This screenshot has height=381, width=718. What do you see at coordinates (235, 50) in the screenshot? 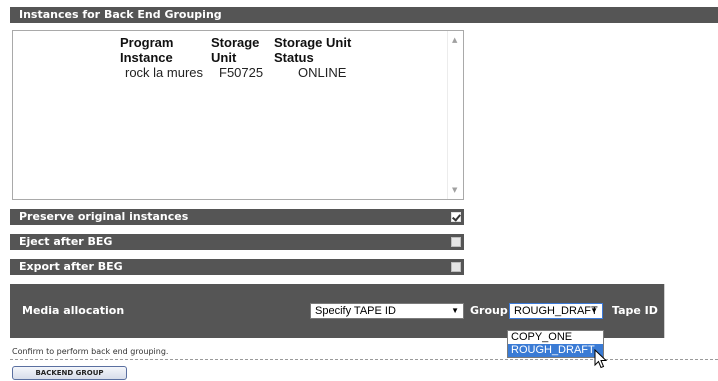
I see `header-storage-unit: Storage Unit` at bounding box center [235, 50].